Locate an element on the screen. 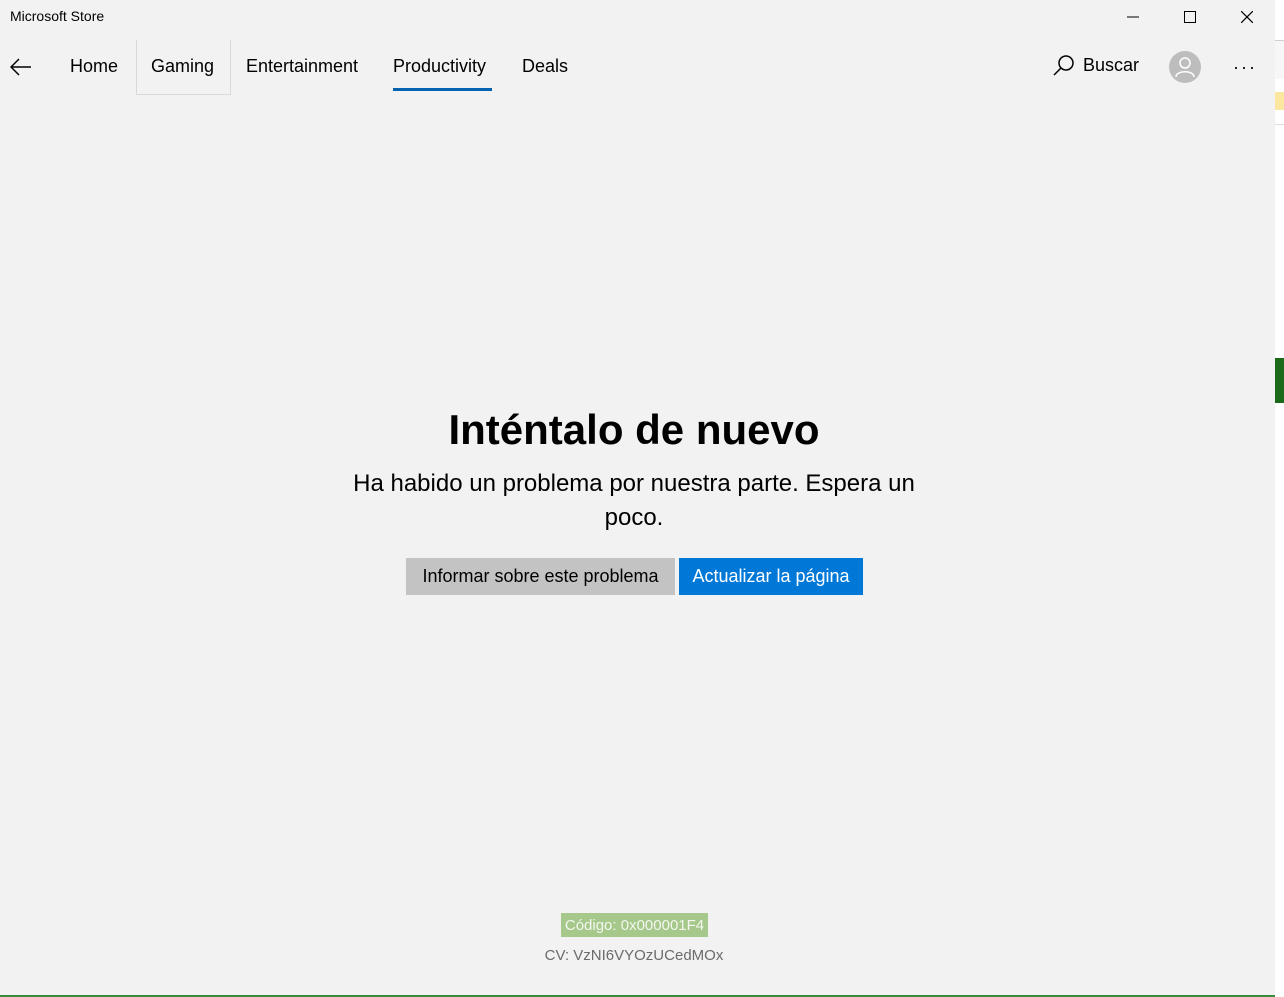 The width and height of the screenshot is (1284, 997). tab-entertainment: Entertainment is located at coordinates (302, 66).